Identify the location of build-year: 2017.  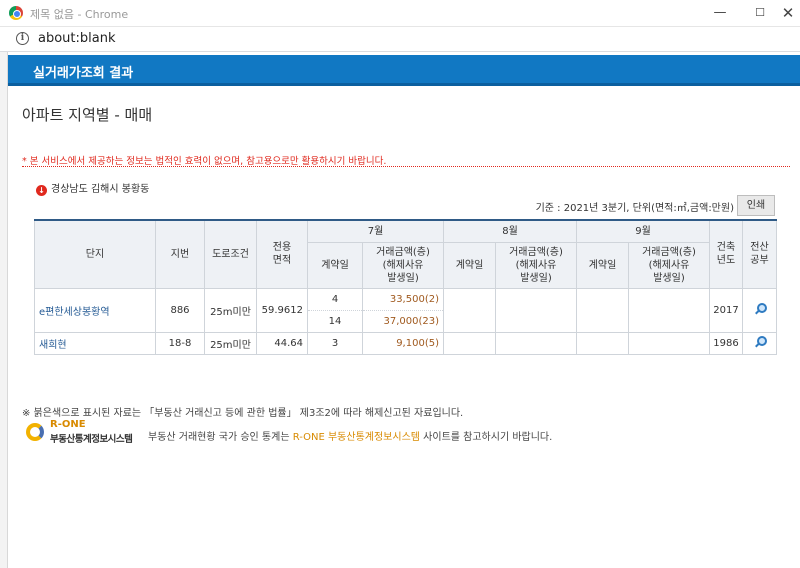
(726, 310).